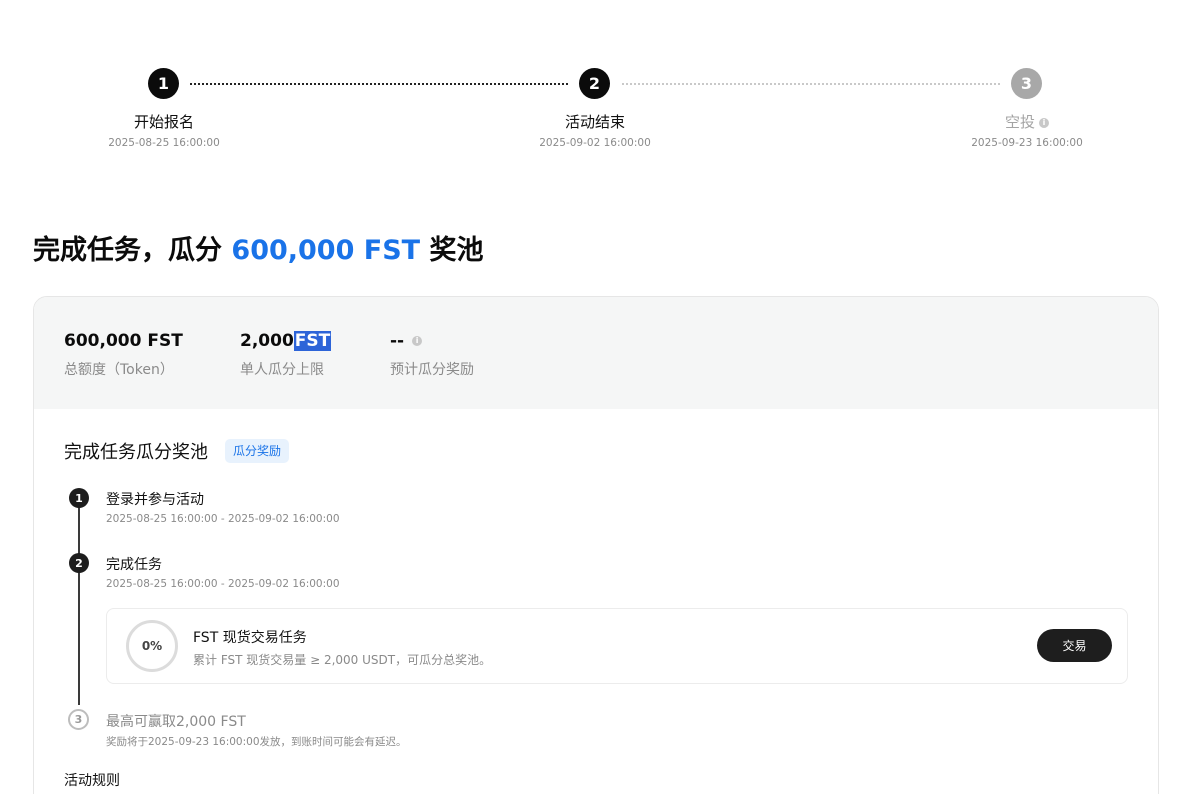  Describe the element at coordinates (136, 452) in the screenshot. I see `section-title: 完成任务瓜分奖池` at that location.